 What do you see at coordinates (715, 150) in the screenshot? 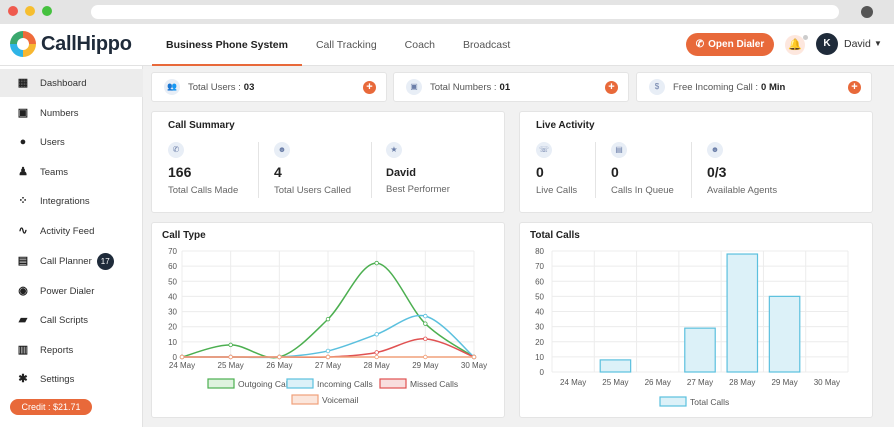
I see `agent-icon: ☻` at bounding box center [715, 150].